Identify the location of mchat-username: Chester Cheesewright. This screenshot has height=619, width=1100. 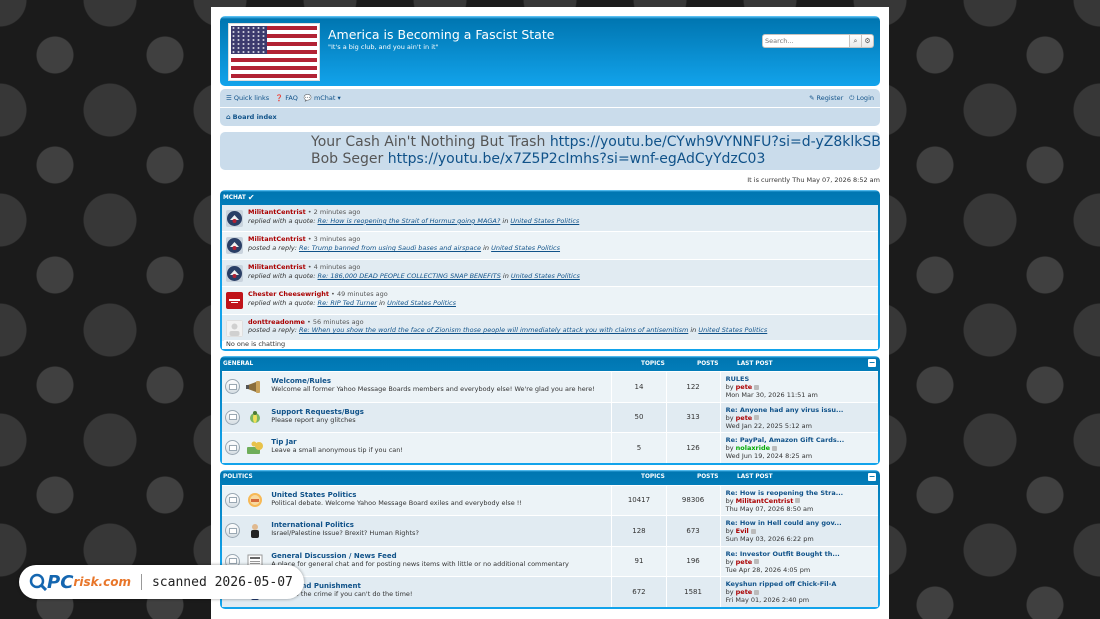
(288, 294).